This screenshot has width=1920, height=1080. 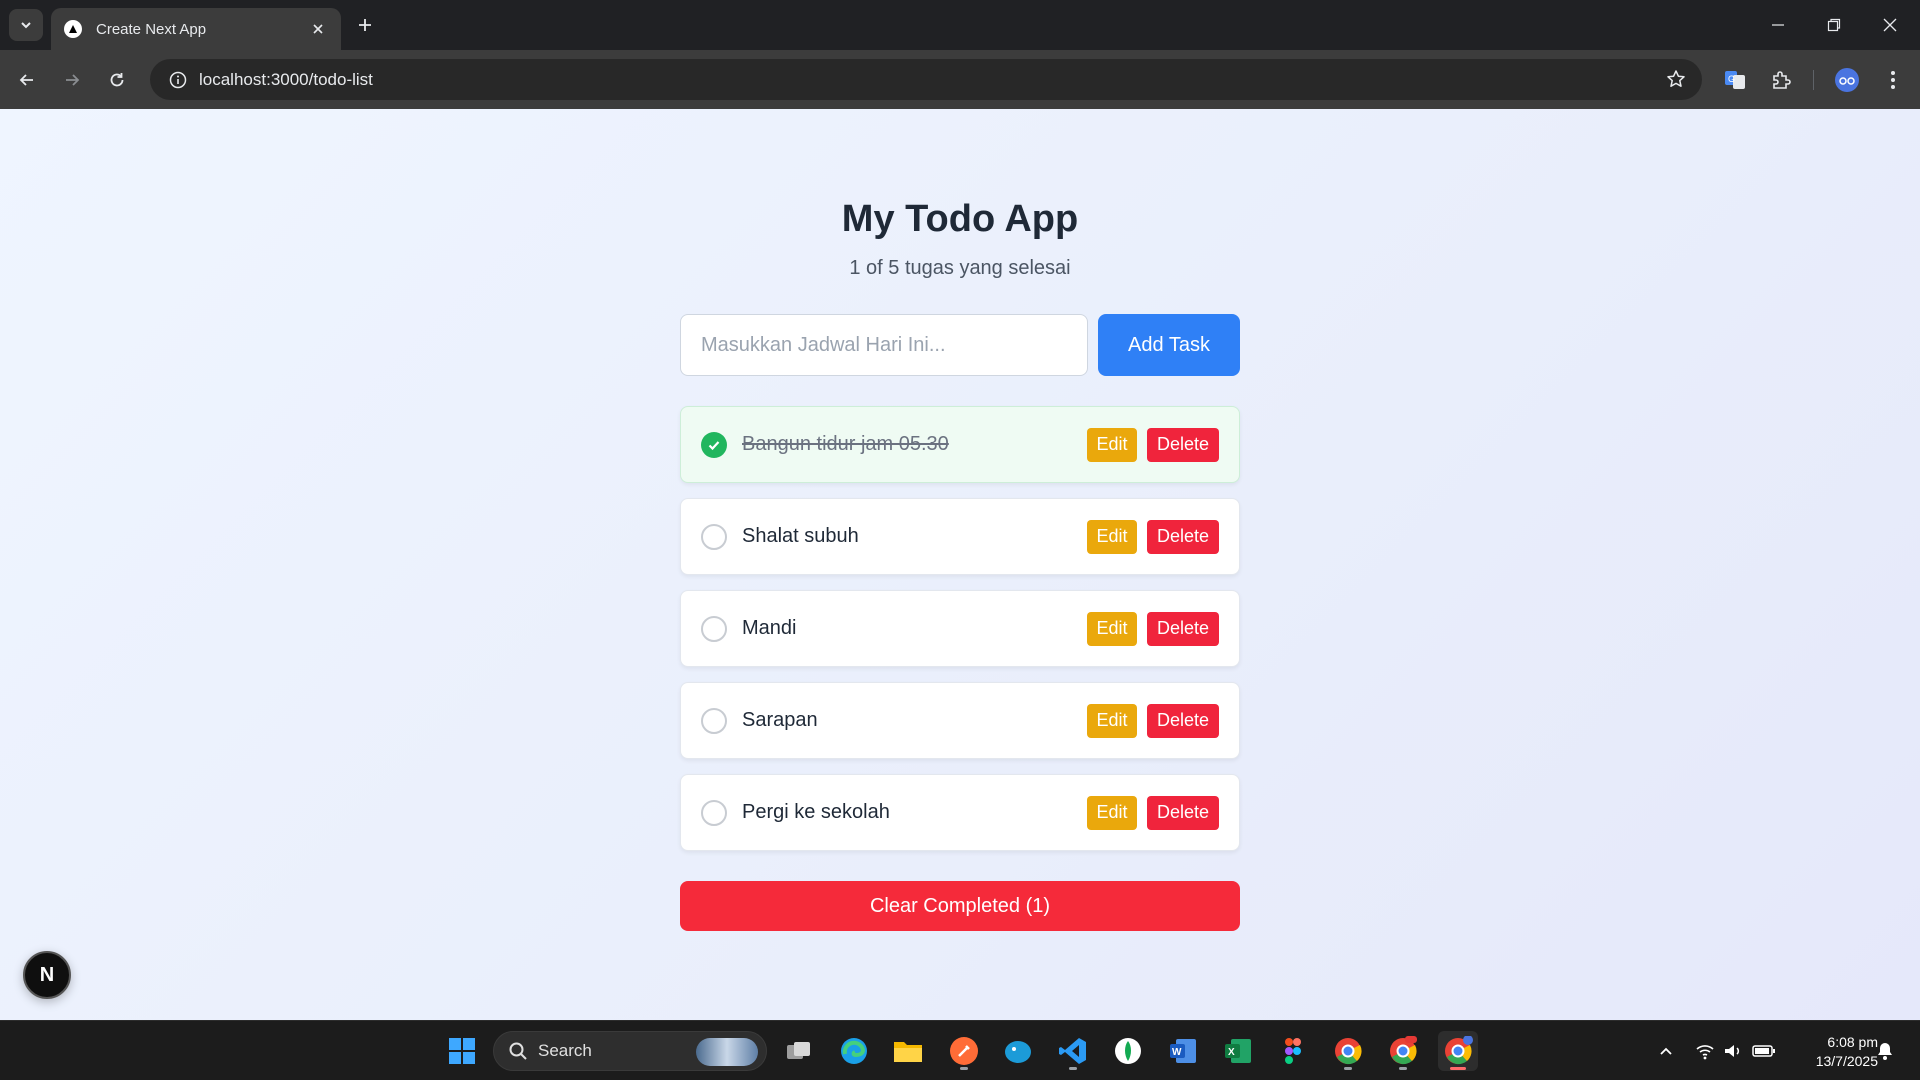 What do you see at coordinates (1231, 1052) in the screenshot?
I see `svg-text: X` at bounding box center [1231, 1052].